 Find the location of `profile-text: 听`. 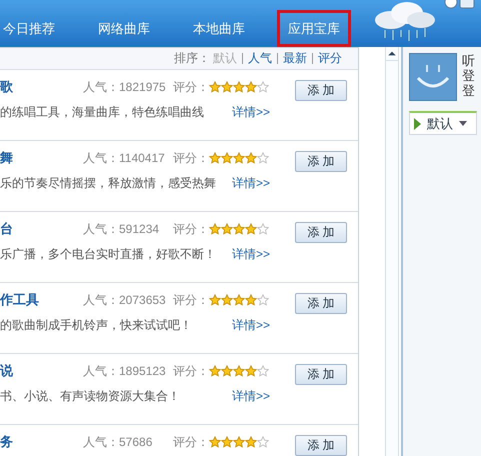

profile-text: 听 is located at coordinates (468, 60).